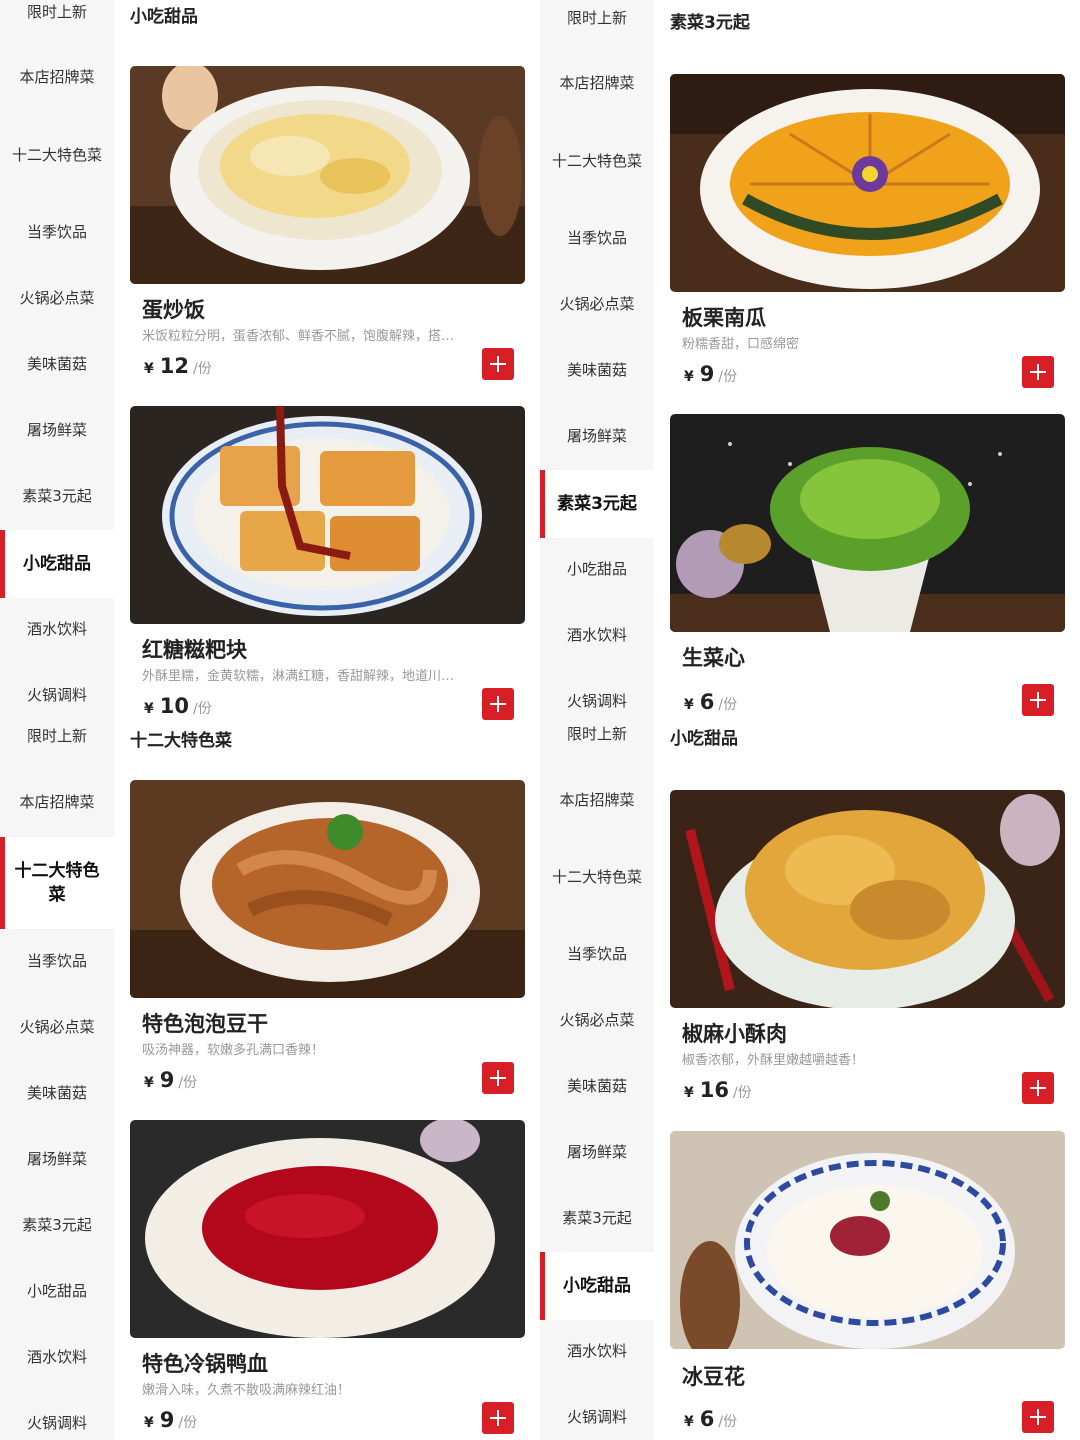 This screenshot has width=1080, height=1440. I want to click on dish-description: 嫩滑入味，久煮不散吸满麻辣红油！, so click(246, 1390).